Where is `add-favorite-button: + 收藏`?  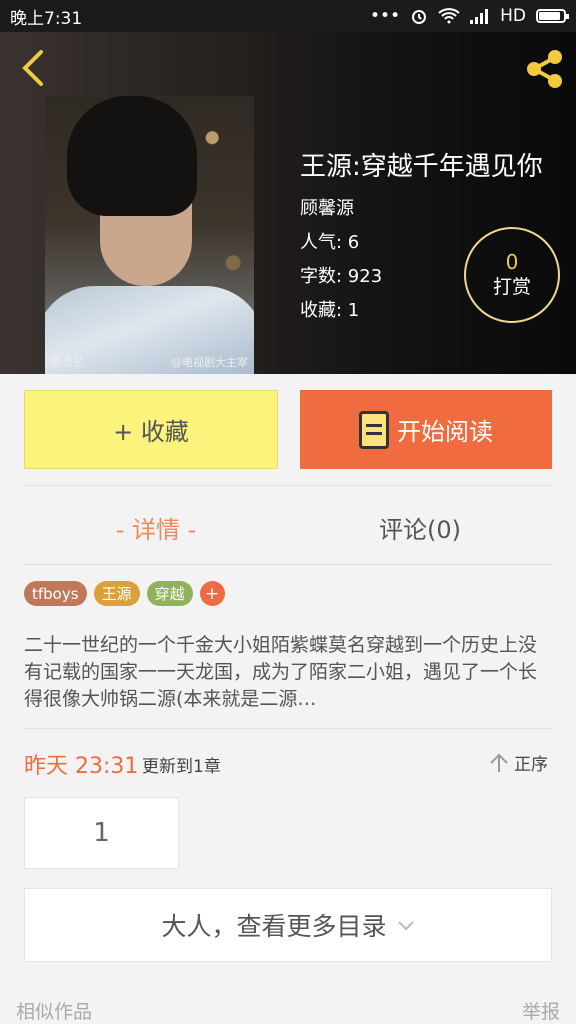 add-favorite-button: + 收藏 is located at coordinates (151, 429).